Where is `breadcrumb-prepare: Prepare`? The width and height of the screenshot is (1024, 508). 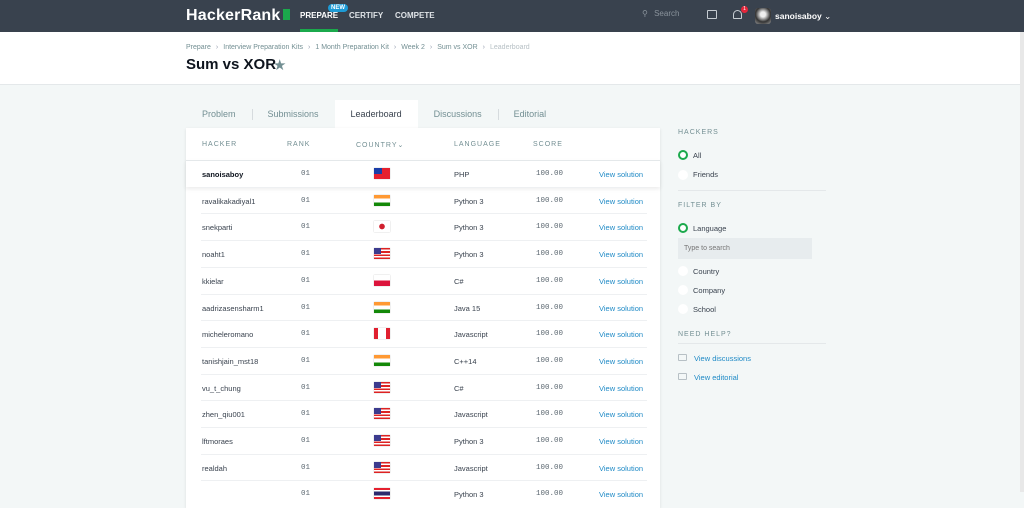
breadcrumb-prepare: Prepare is located at coordinates (198, 47).